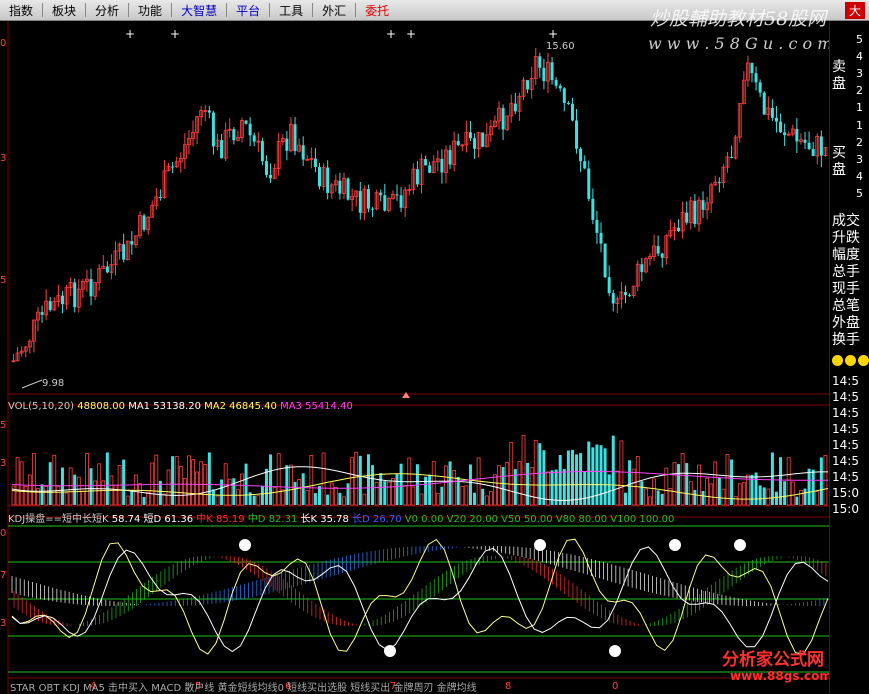  Describe the element at coordinates (862, 73) in the screenshot. I see `sell-levels: 5 4 3 2 1` at that location.